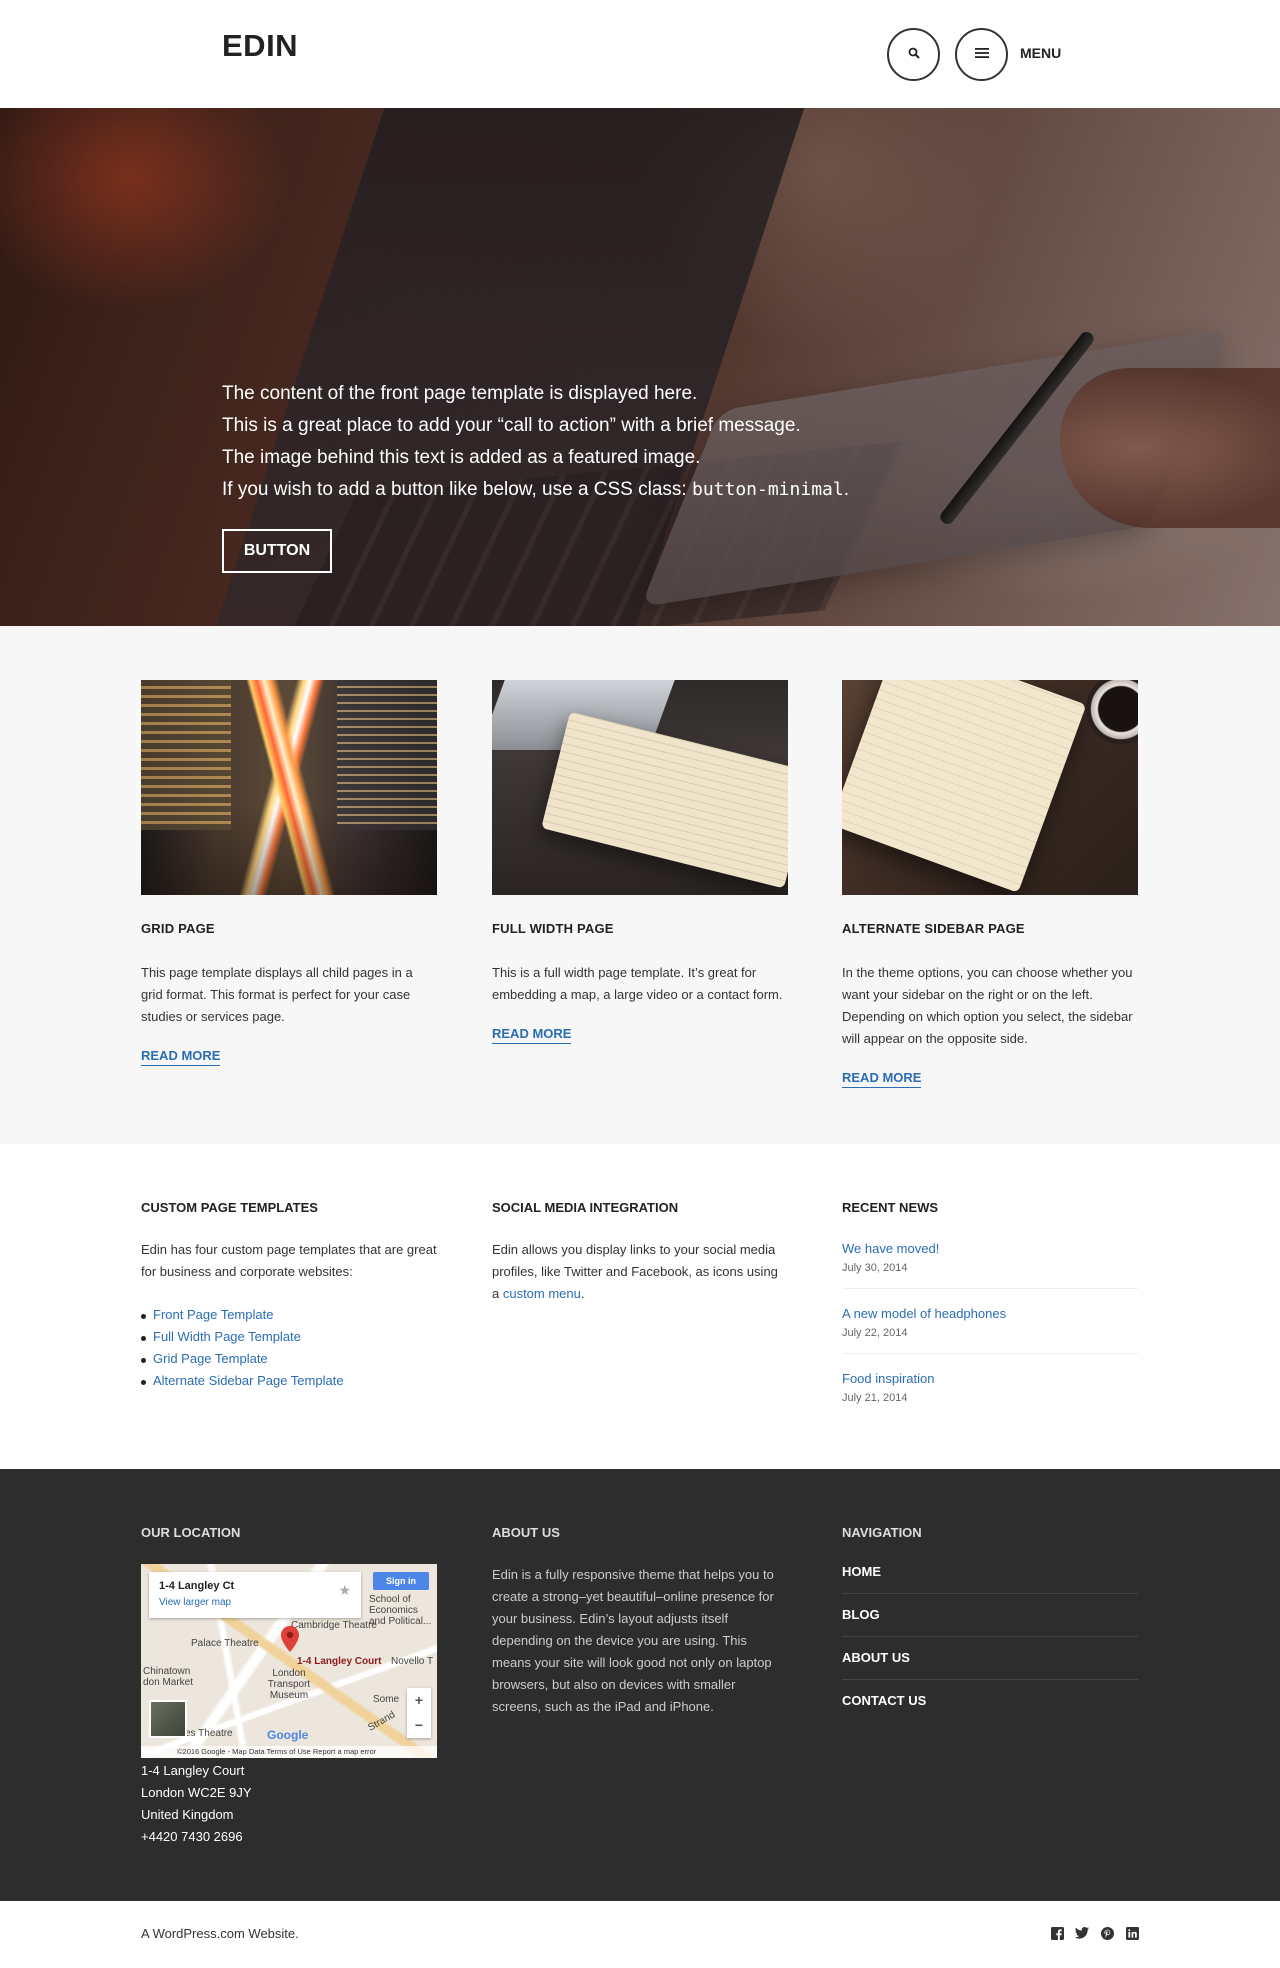 The image size is (1280, 1968). I want to click on footer-nav-item-home: HOME, so click(990, 1579).